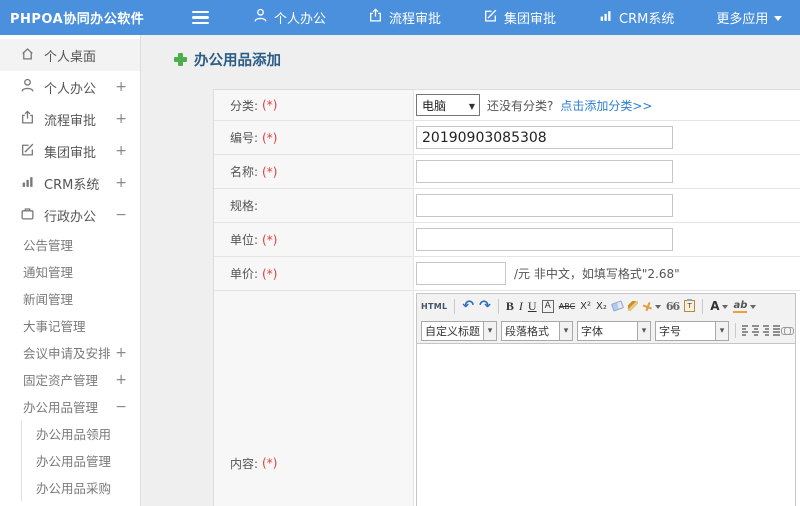 The width and height of the screenshot is (800, 506). I want to click on editor-toolbar-row1: HTML B I U A ABC X² X₂, so click(606, 306).